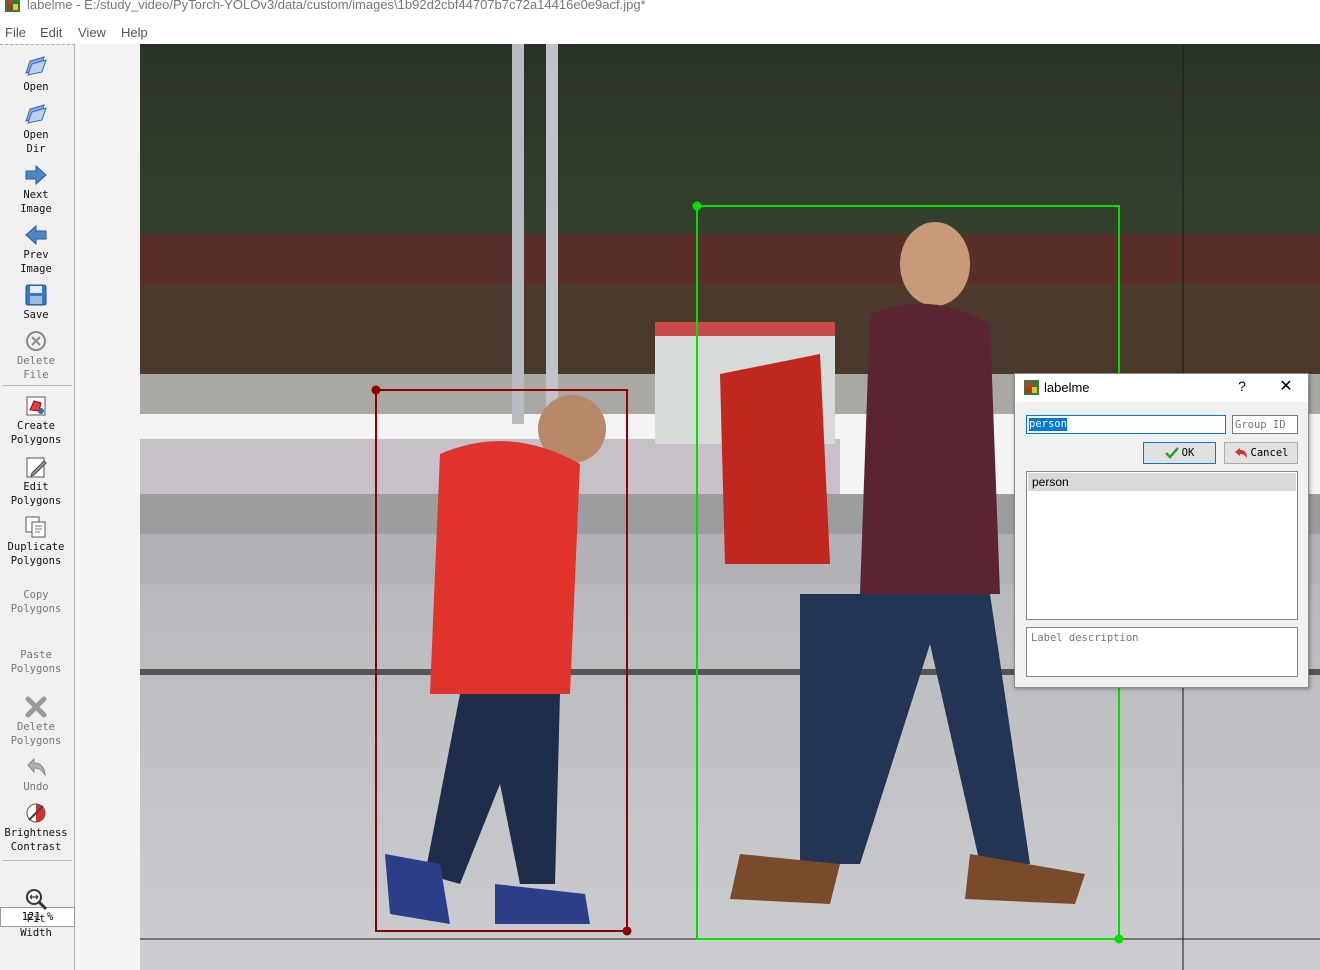 This screenshot has height=970, width=1320. Describe the element at coordinates (1161, 388) in the screenshot. I see `dialog-titlebar: labelme ? ✕` at that location.